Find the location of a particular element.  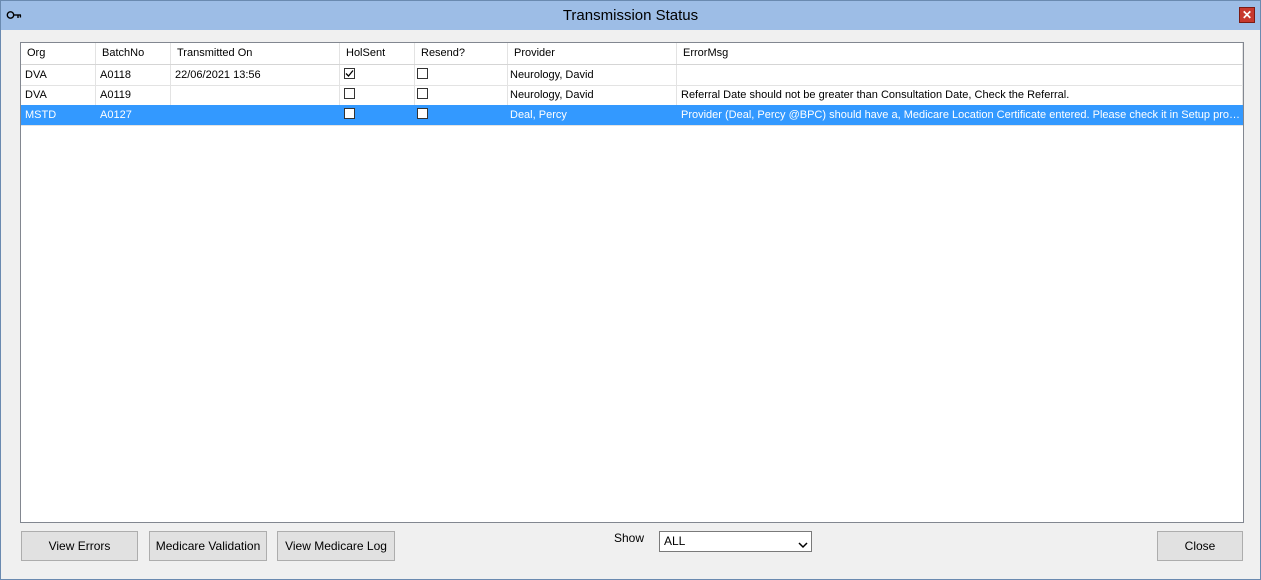

cell-transmitted-on: 22/06/2021 13:56 is located at coordinates (255, 75).